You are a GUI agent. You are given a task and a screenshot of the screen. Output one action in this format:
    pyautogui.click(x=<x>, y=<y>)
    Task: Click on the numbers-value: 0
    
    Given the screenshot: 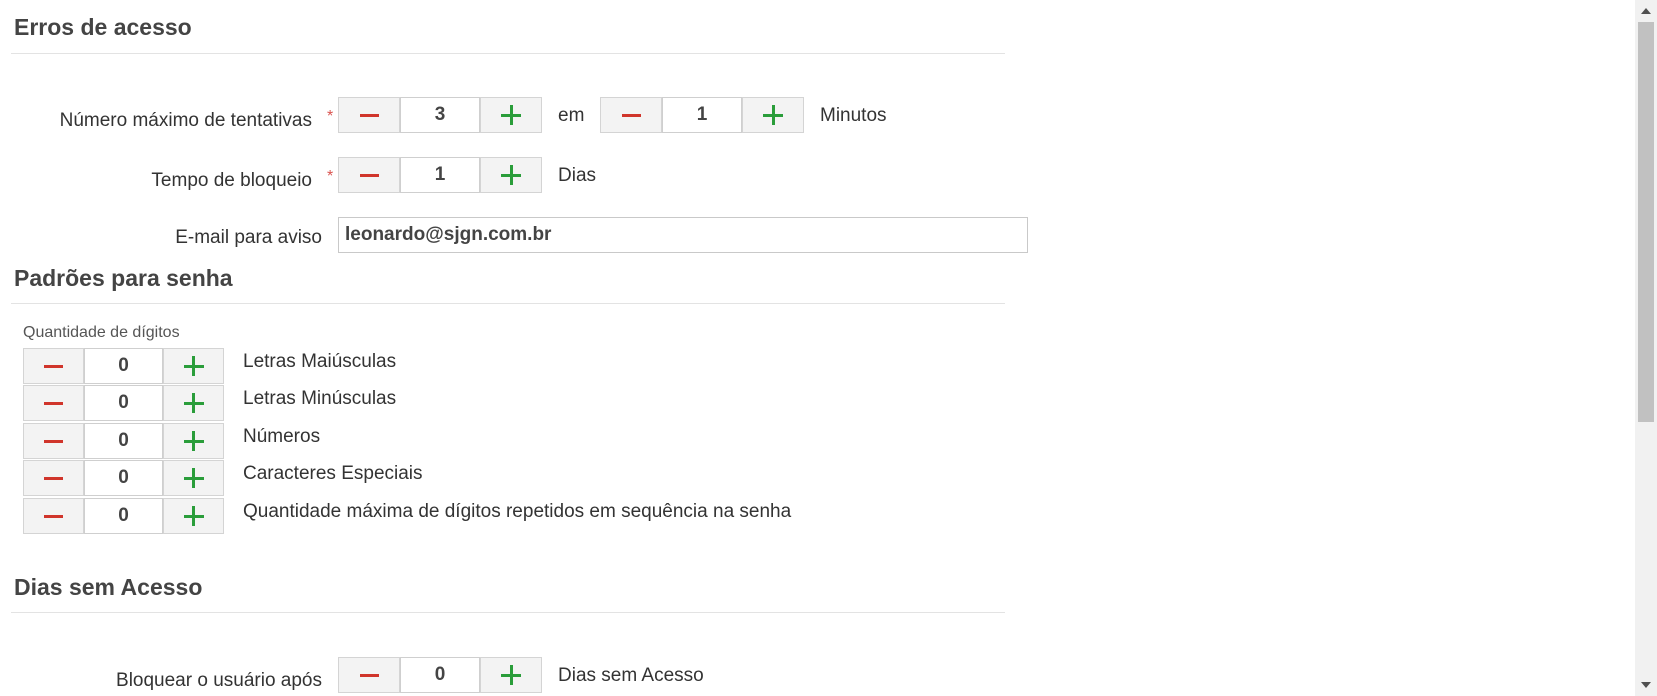 What is the action you would take?
    pyautogui.click(x=123, y=441)
    